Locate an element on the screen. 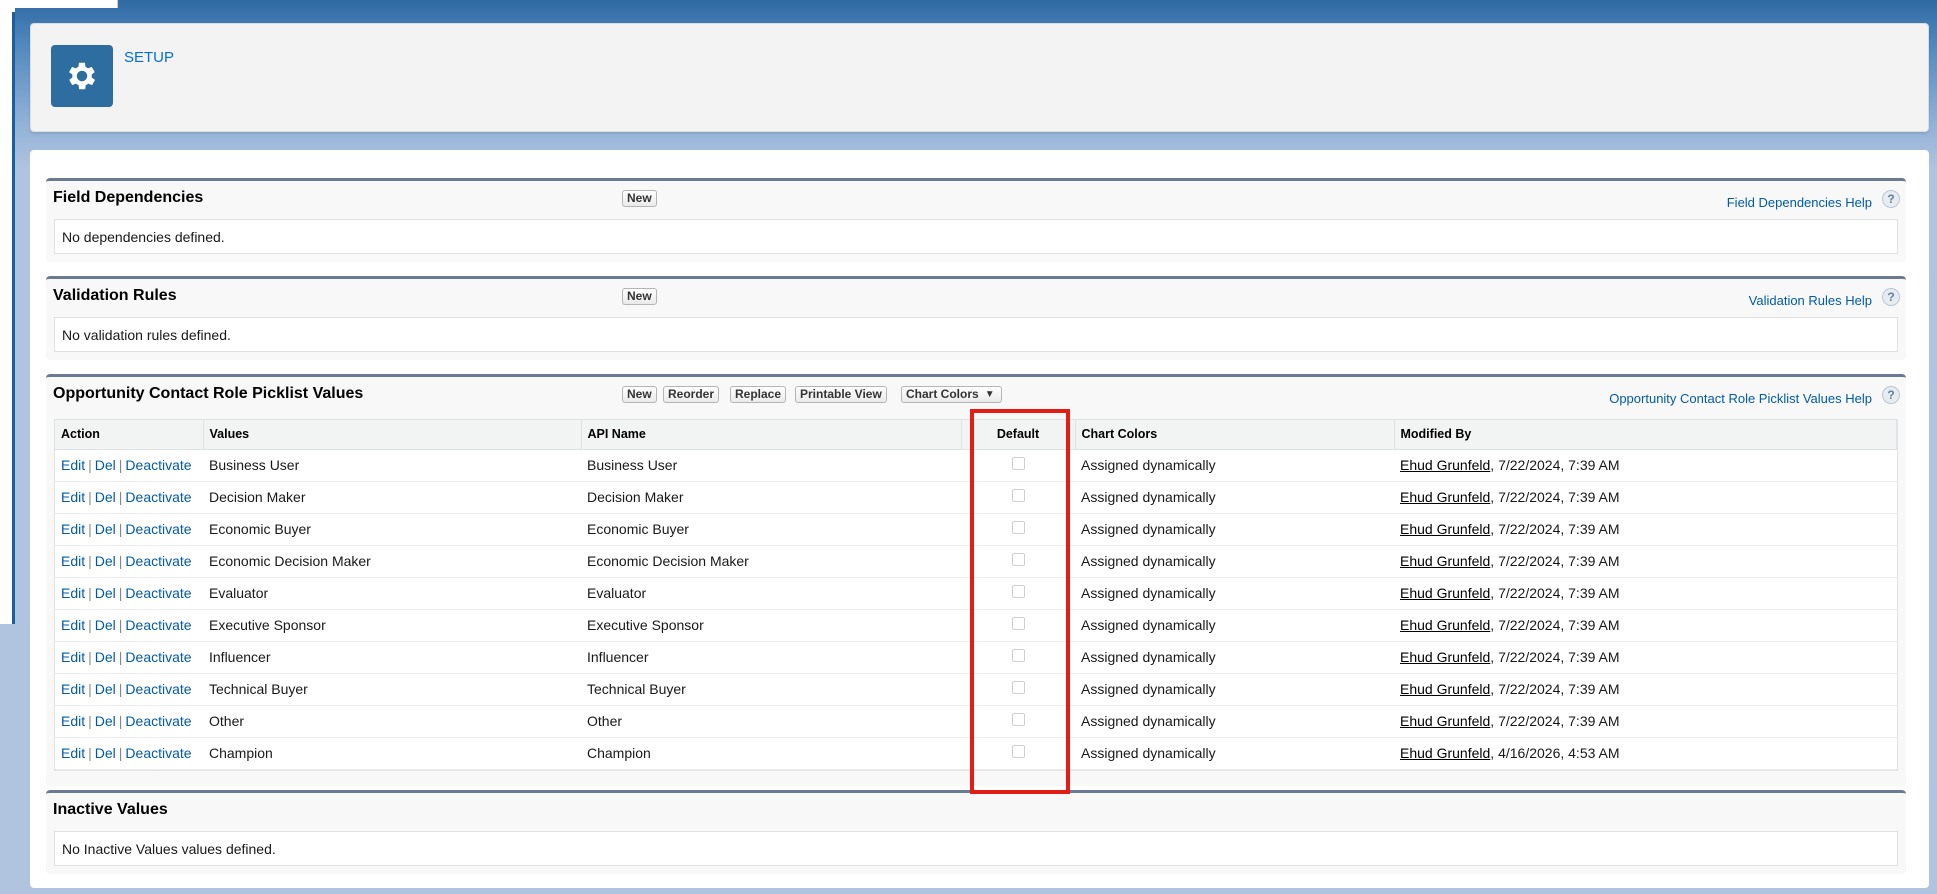 Image resolution: width=1937 pixels, height=894 pixels. chart-colors-dropdown: Chart Colors ▼ is located at coordinates (951, 394).